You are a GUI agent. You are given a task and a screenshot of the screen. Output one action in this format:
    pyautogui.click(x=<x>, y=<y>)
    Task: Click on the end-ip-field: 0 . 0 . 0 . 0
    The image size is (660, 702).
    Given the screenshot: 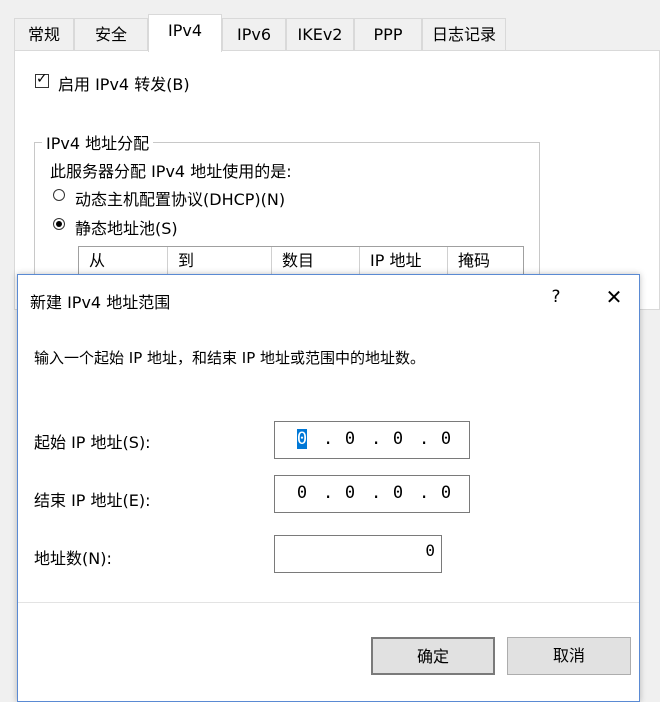 What is the action you would take?
    pyautogui.click(x=372, y=494)
    